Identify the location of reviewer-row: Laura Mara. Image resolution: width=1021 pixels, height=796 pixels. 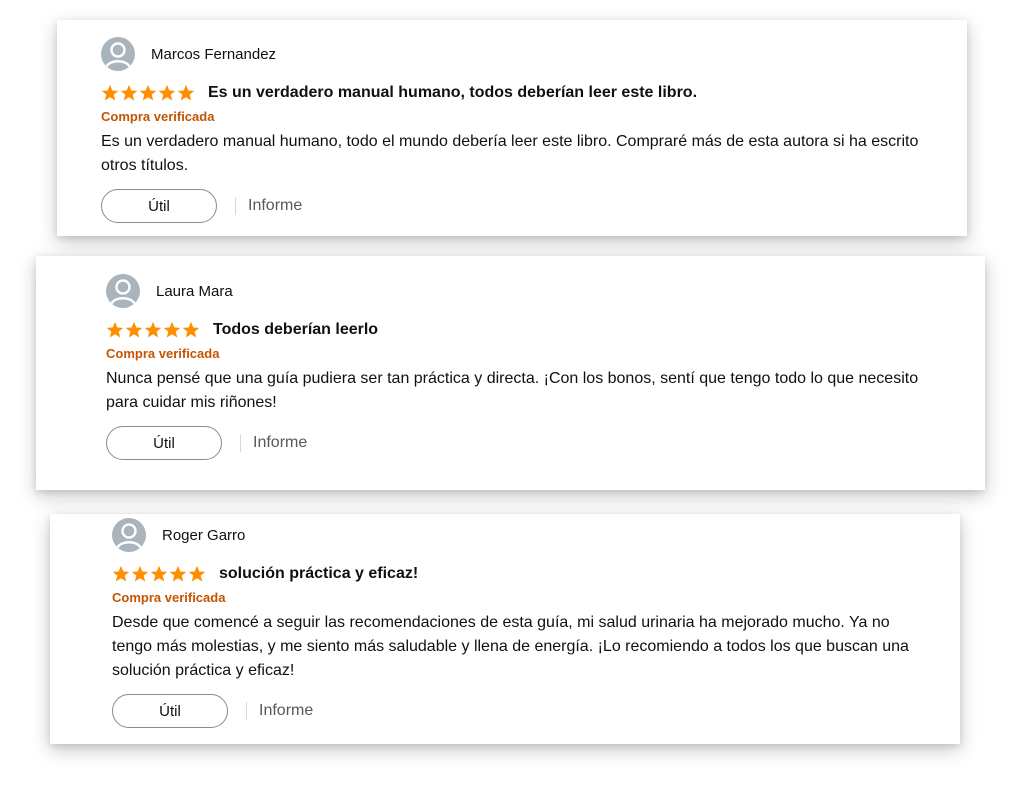
(516, 291).